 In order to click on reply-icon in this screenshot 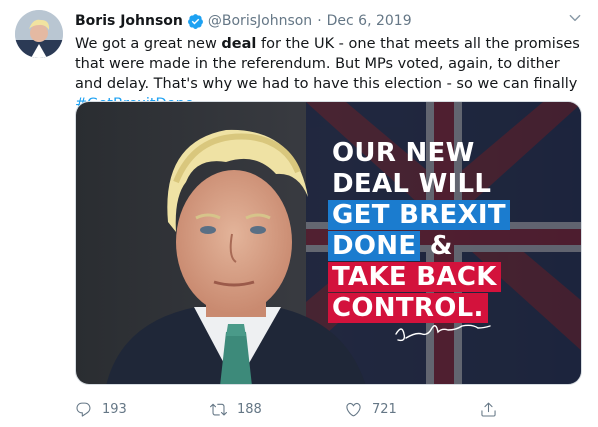, I will do `click(83, 409)`.